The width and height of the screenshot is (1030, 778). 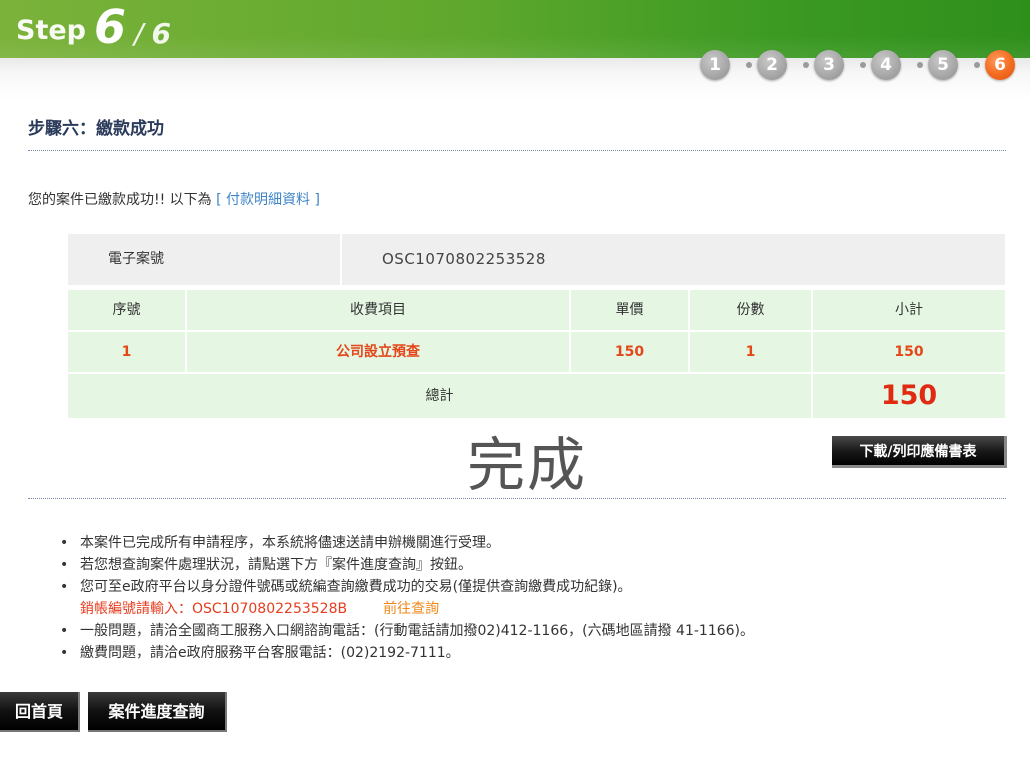 What do you see at coordinates (96, 129) in the screenshot?
I see `page-title: 步驟六：繳款成功` at bounding box center [96, 129].